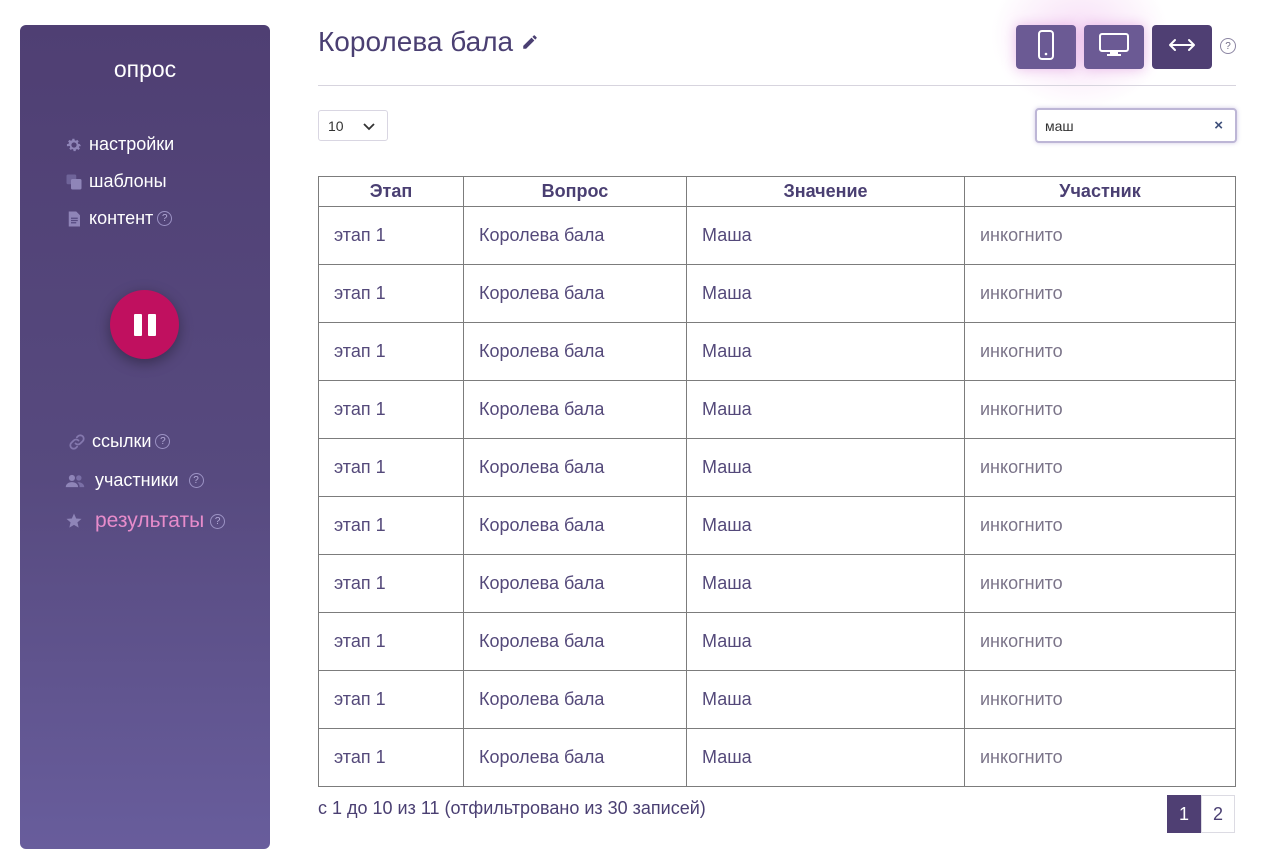 The width and height of the screenshot is (1279, 864). Describe the element at coordinates (1218, 125) in the screenshot. I see `clear-icon: ×` at that location.